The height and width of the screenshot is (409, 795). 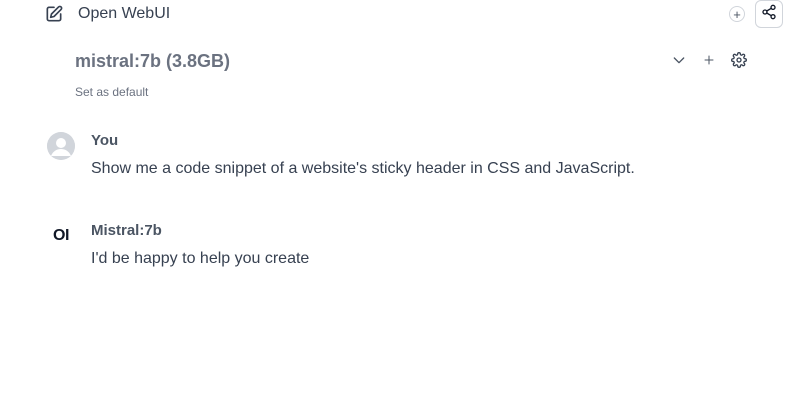 I want to click on plus-circle-icon: +, so click(x=737, y=14).